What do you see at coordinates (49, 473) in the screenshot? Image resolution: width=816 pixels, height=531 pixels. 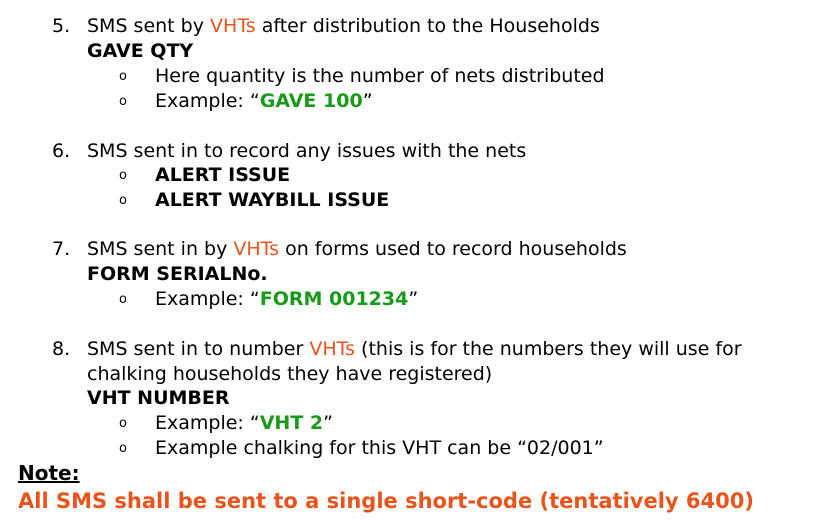 I see `note-label: Note:` at bounding box center [49, 473].